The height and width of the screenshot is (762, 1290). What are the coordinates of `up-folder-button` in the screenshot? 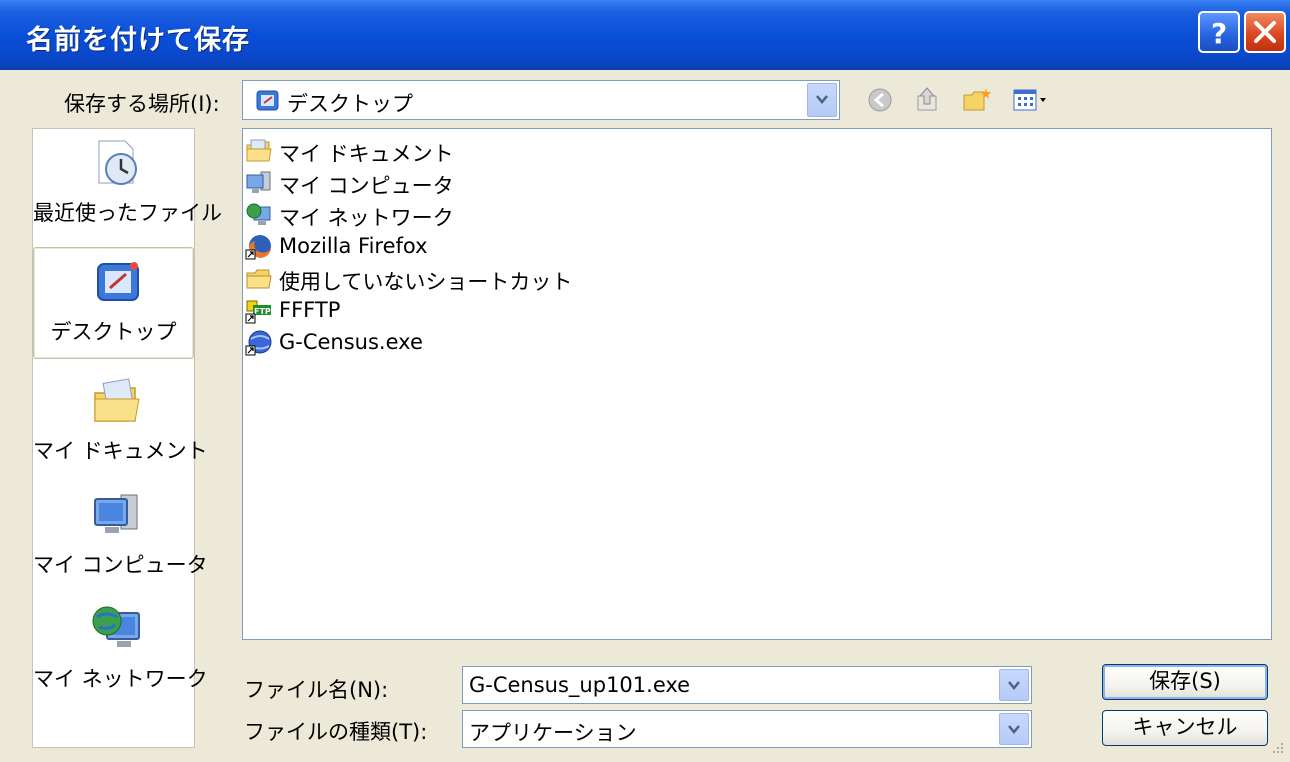 It's located at (930, 100).